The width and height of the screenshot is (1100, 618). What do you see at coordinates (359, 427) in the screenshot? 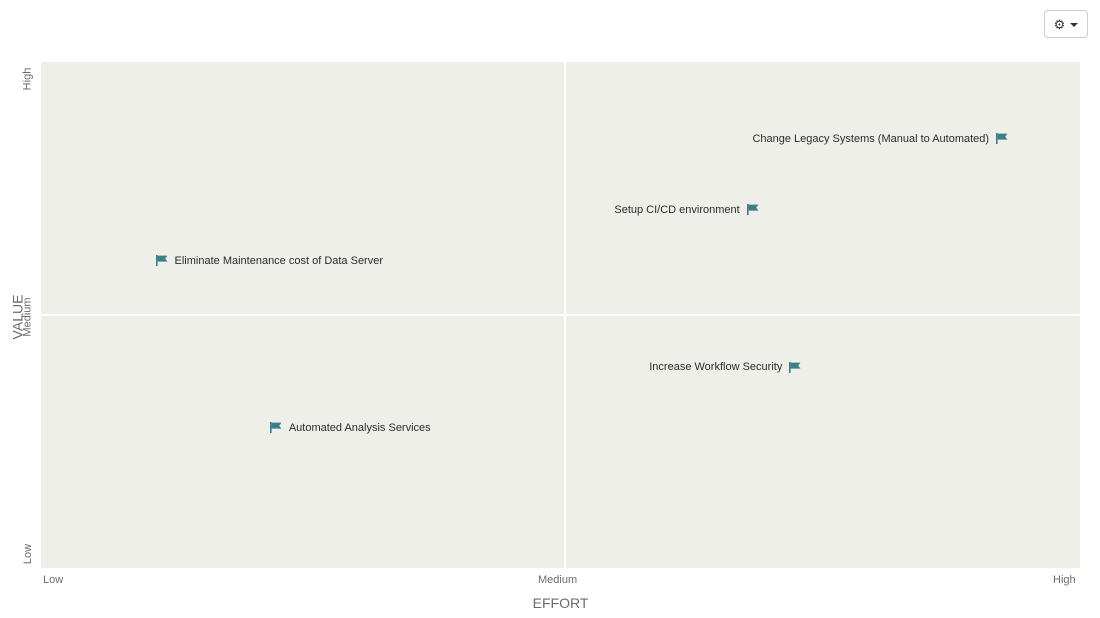
I see `roadmap-item-label: Automated Analysis Services` at bounding box center [359, 427].